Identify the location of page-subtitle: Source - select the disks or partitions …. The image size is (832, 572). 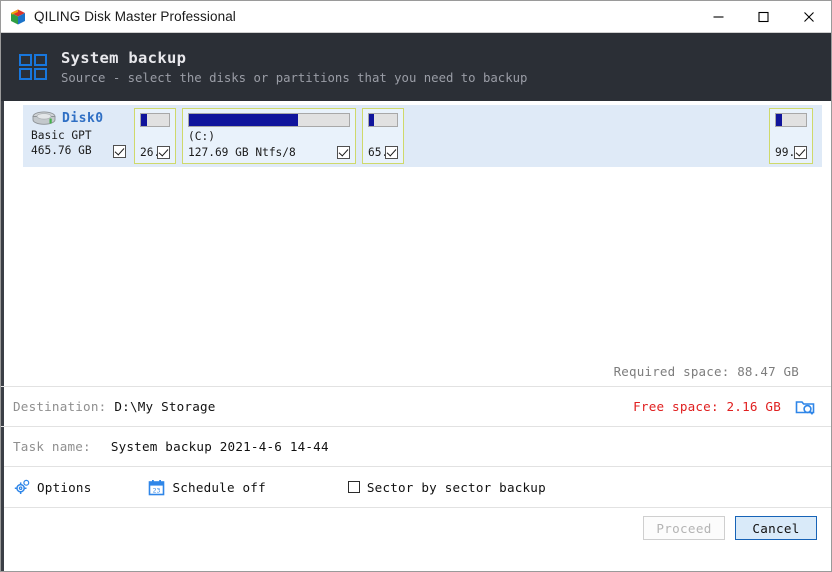
(294, 77).